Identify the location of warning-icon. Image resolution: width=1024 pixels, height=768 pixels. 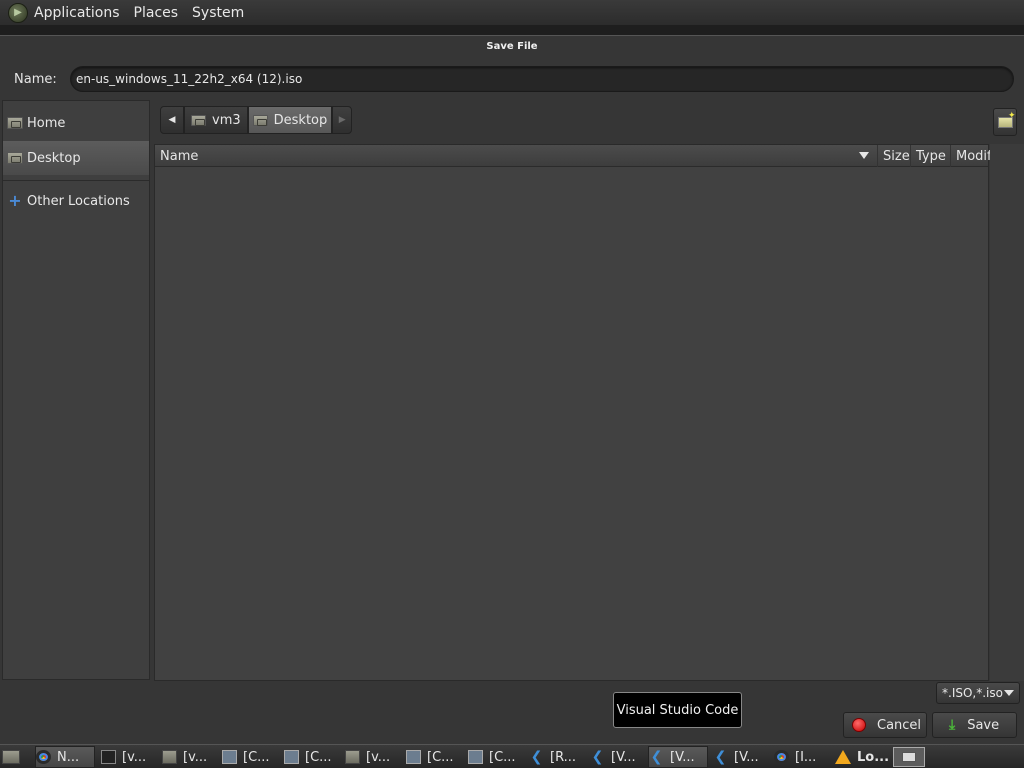
(843, 757).